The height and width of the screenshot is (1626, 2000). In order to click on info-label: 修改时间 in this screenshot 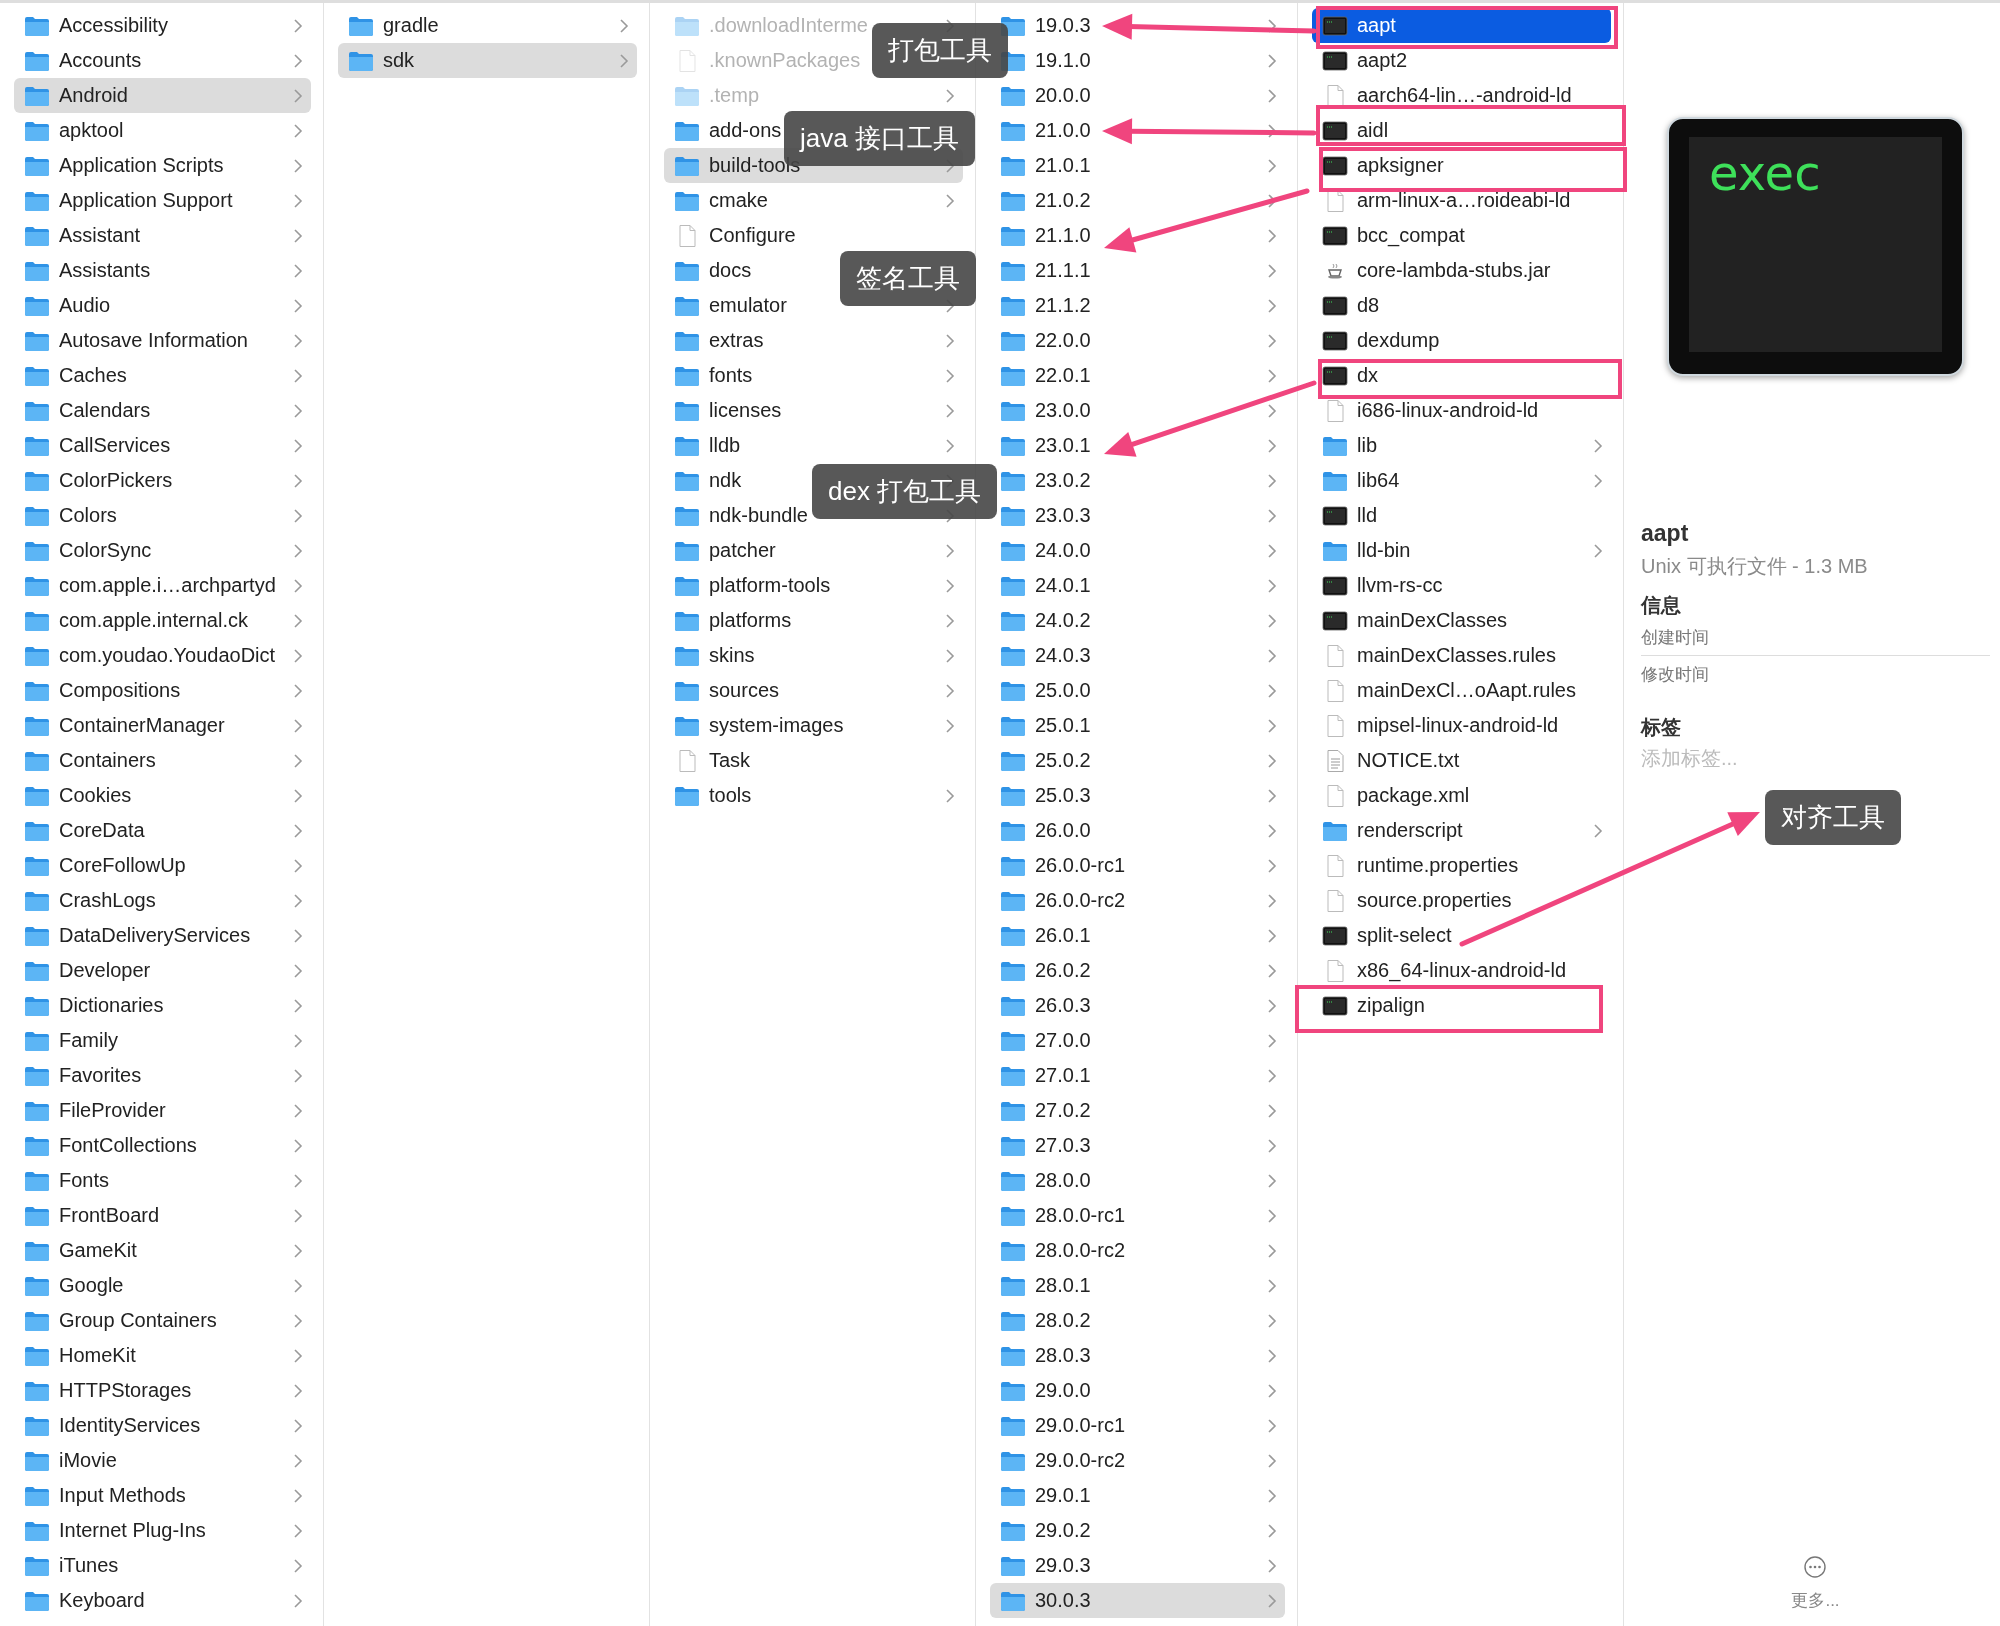, I will do `click(1675, 674)`.